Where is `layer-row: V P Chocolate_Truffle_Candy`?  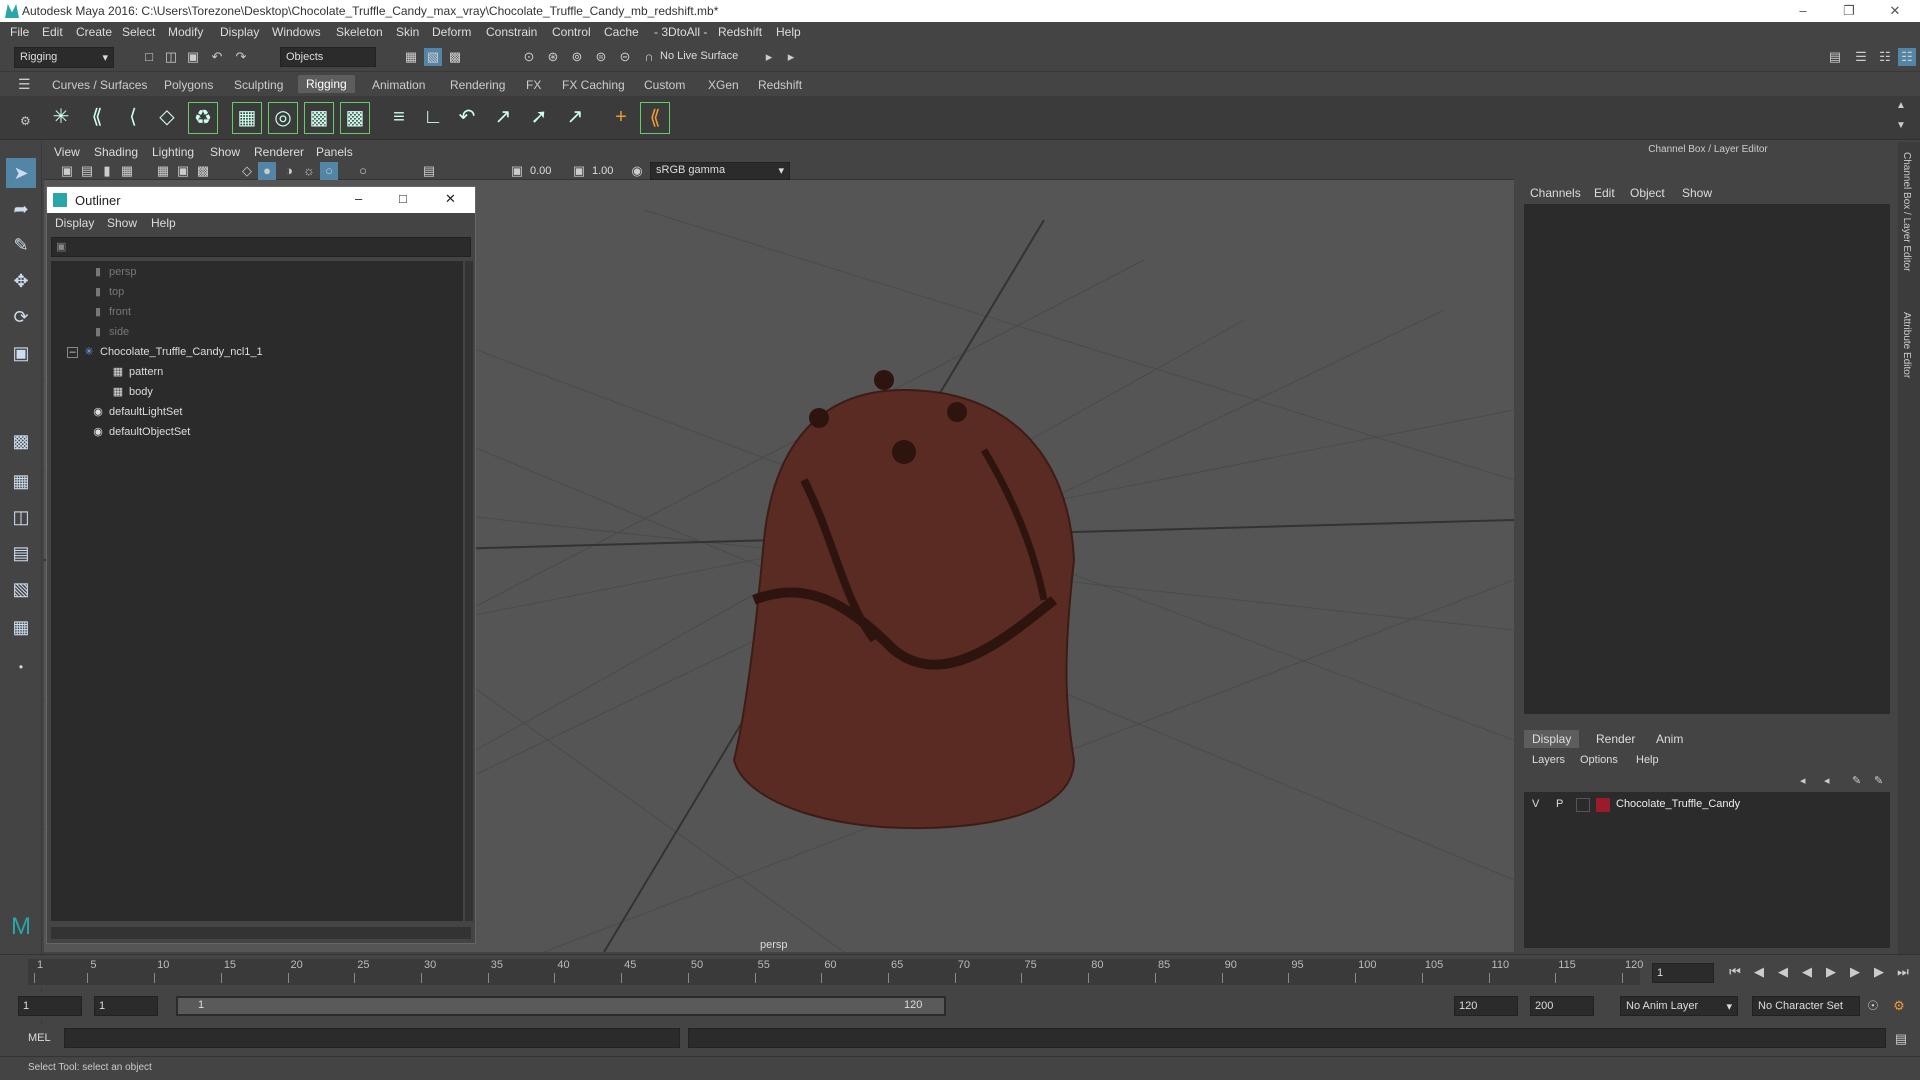
layer-row: V P Chocolate_Truffle_Candy is located at coordinates (1707, 805).